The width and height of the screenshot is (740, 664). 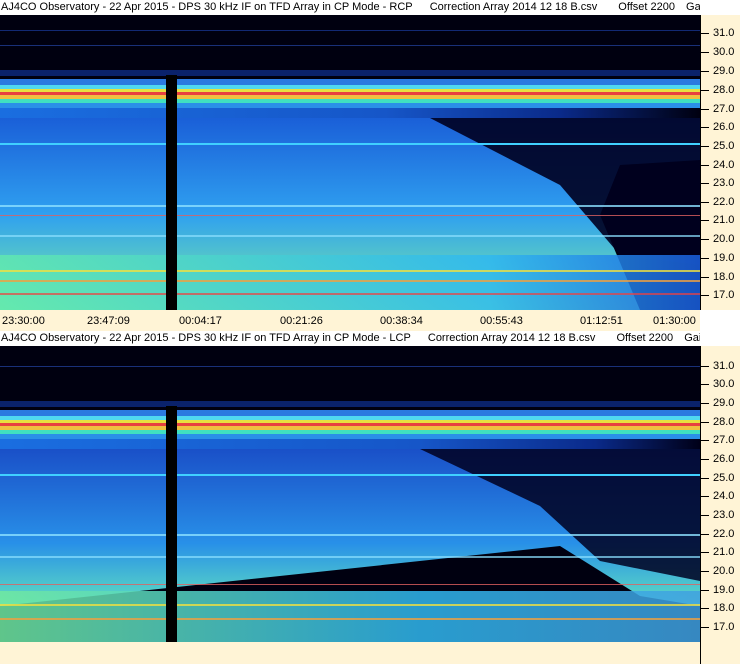 I want to click on time-label: 23:47:09, so click(x=108, y=321).